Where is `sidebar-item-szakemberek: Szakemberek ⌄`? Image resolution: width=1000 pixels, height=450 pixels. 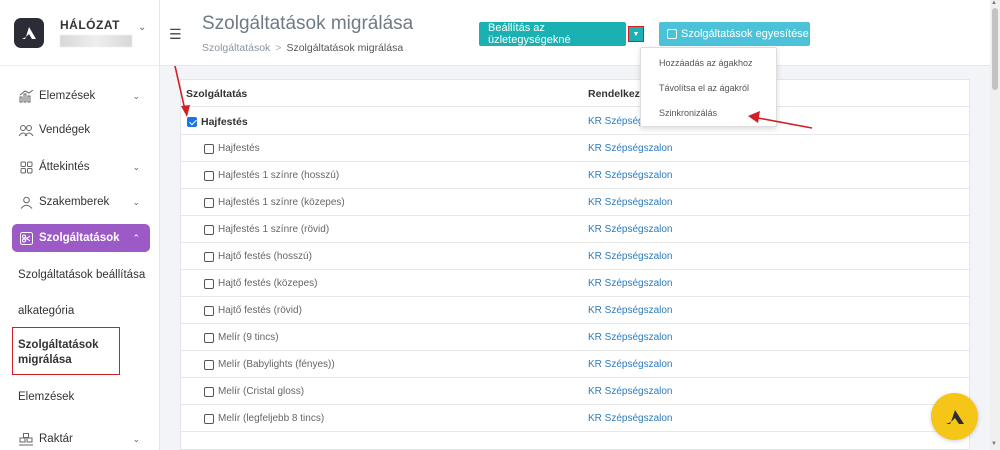
sidebar-item-szakemberek: Szakemberek ⌄ is located at coordinates (81, 202).